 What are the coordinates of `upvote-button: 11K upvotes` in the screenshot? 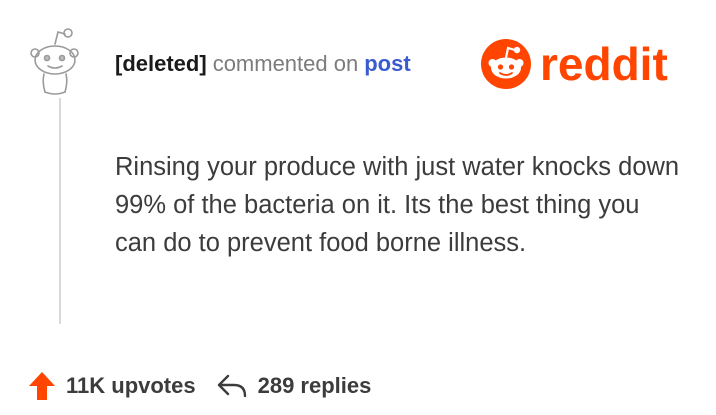 It's located at (112, 386).